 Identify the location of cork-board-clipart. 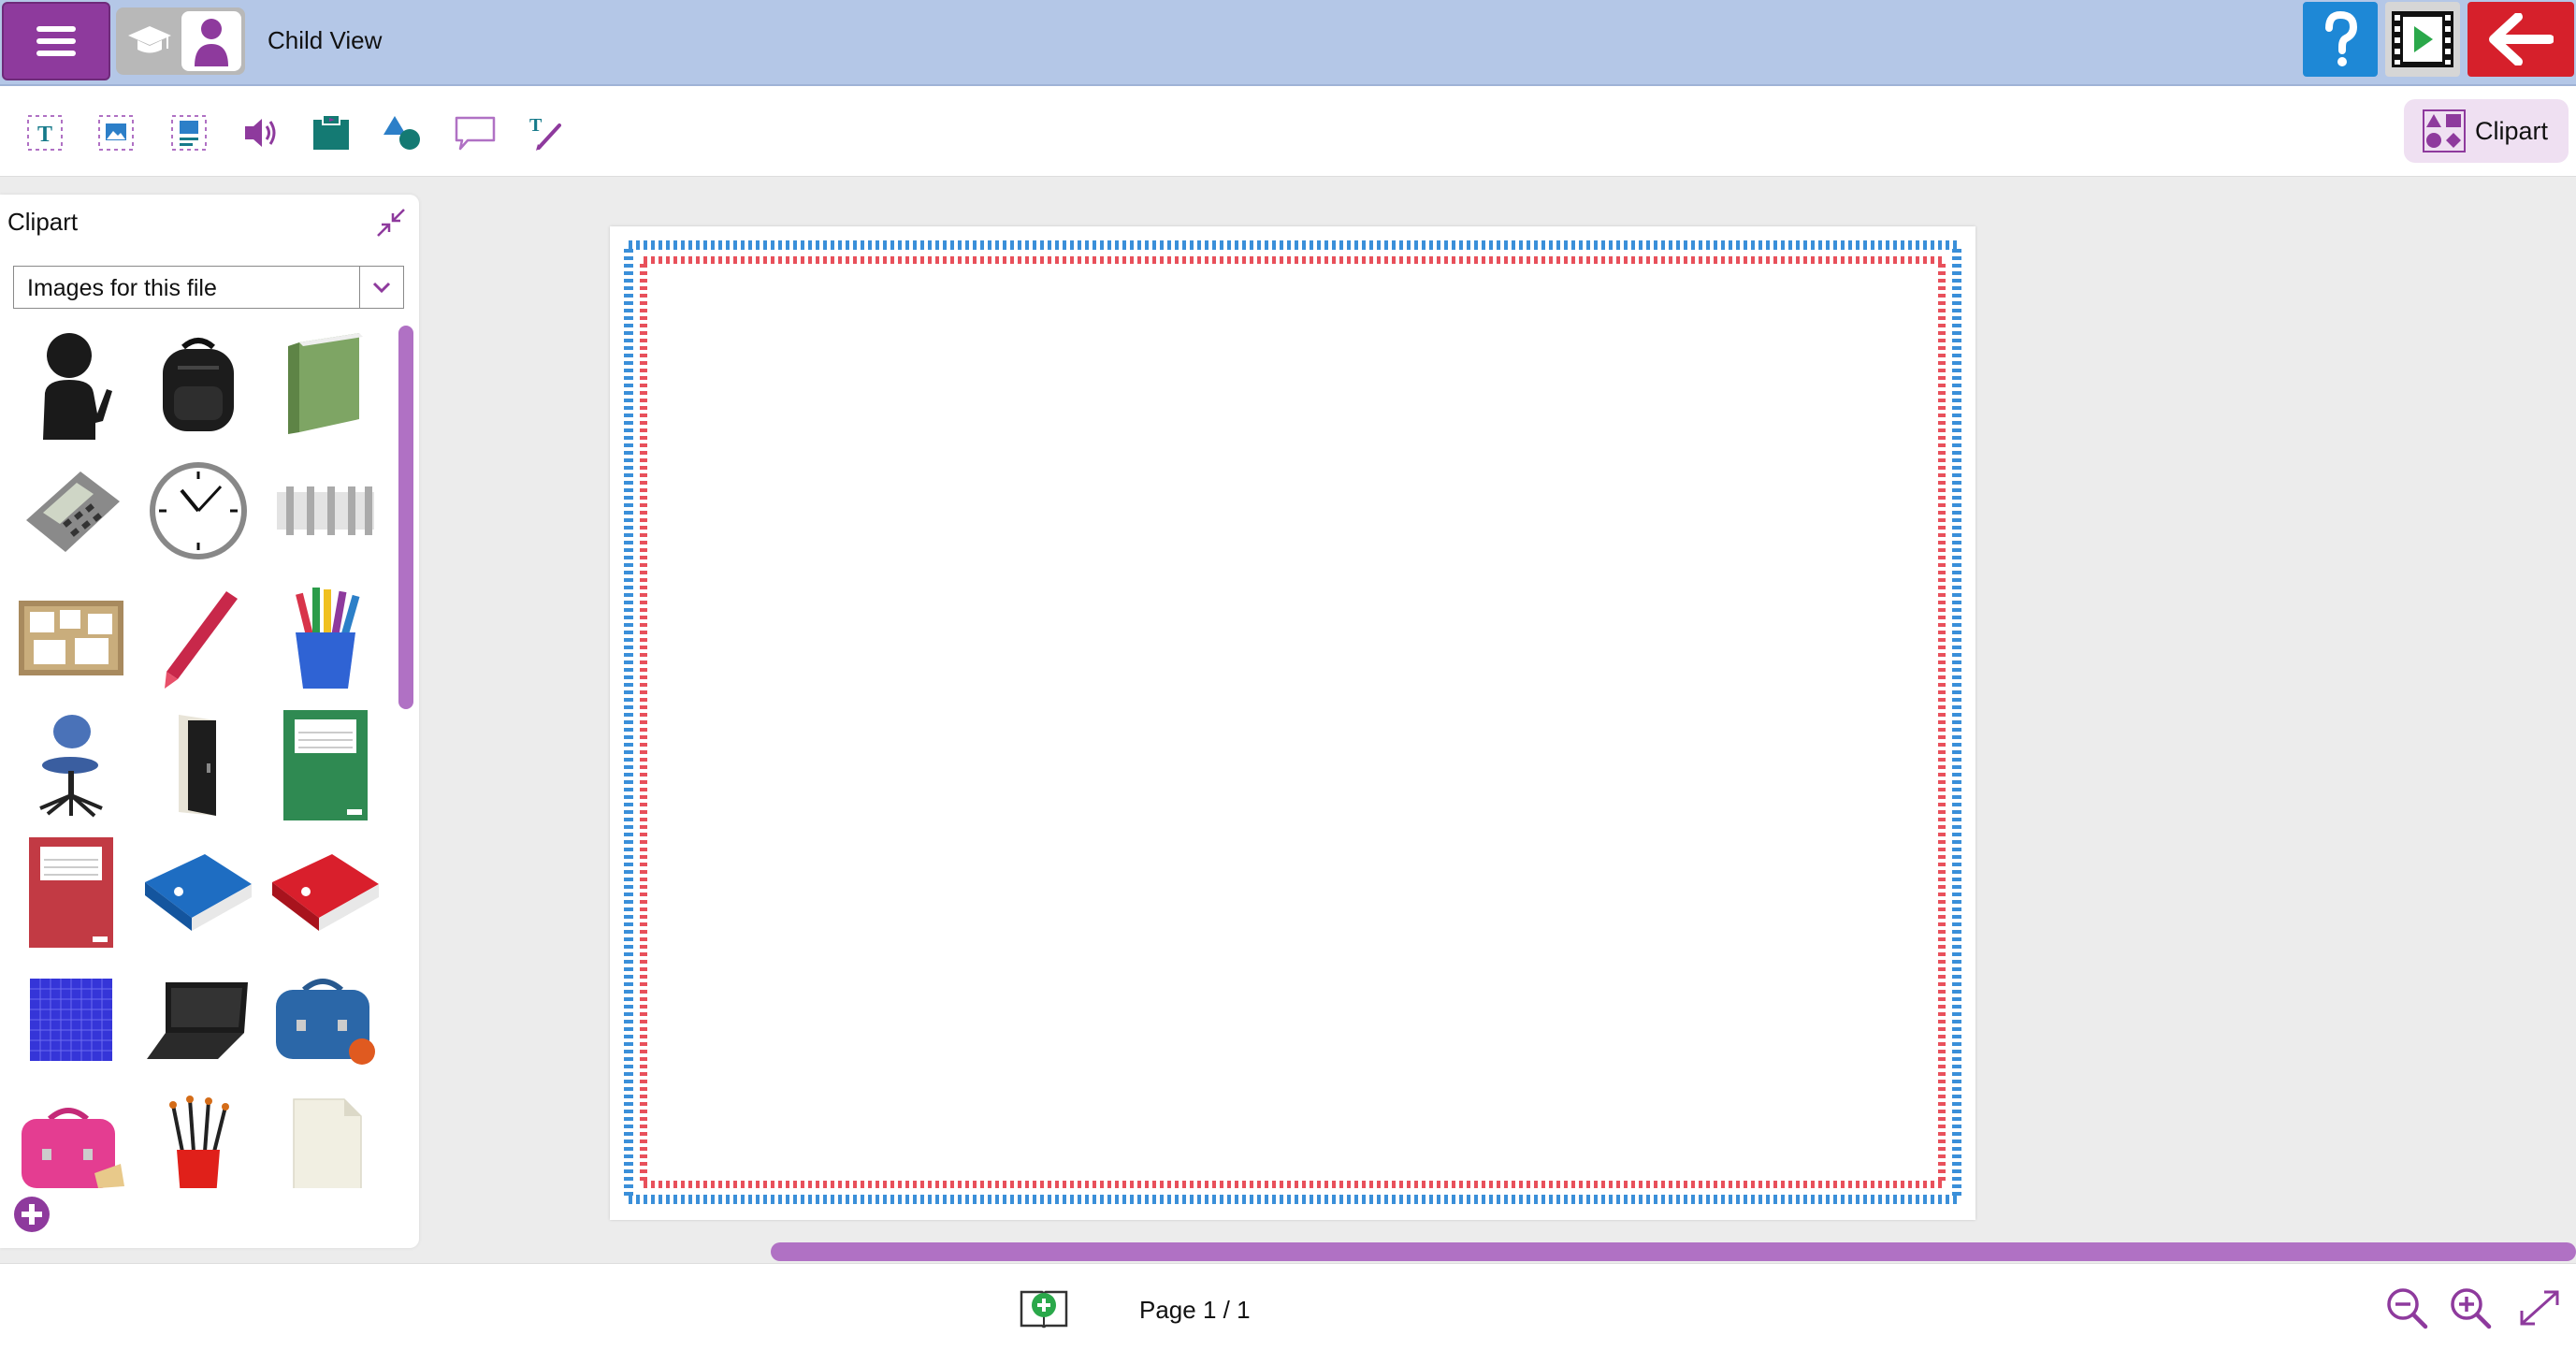
(71, 638).